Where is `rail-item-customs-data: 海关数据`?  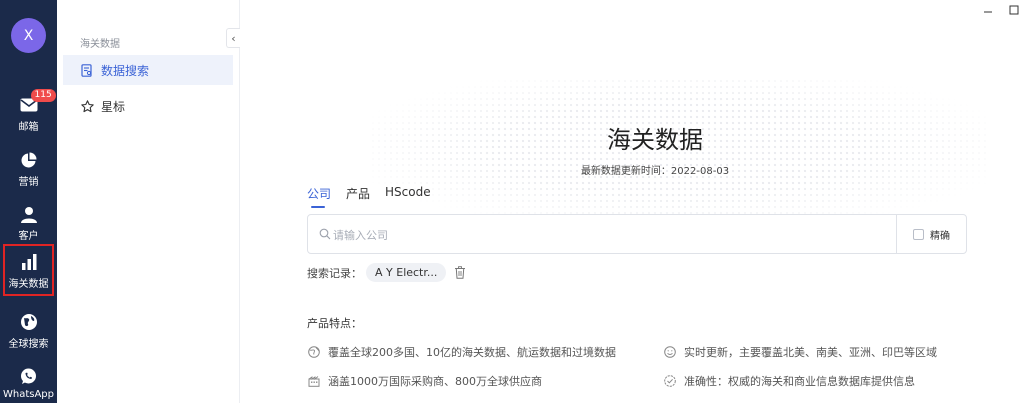
rail-item-customs-data: 海关数据 is located at coordinates (28, 270).